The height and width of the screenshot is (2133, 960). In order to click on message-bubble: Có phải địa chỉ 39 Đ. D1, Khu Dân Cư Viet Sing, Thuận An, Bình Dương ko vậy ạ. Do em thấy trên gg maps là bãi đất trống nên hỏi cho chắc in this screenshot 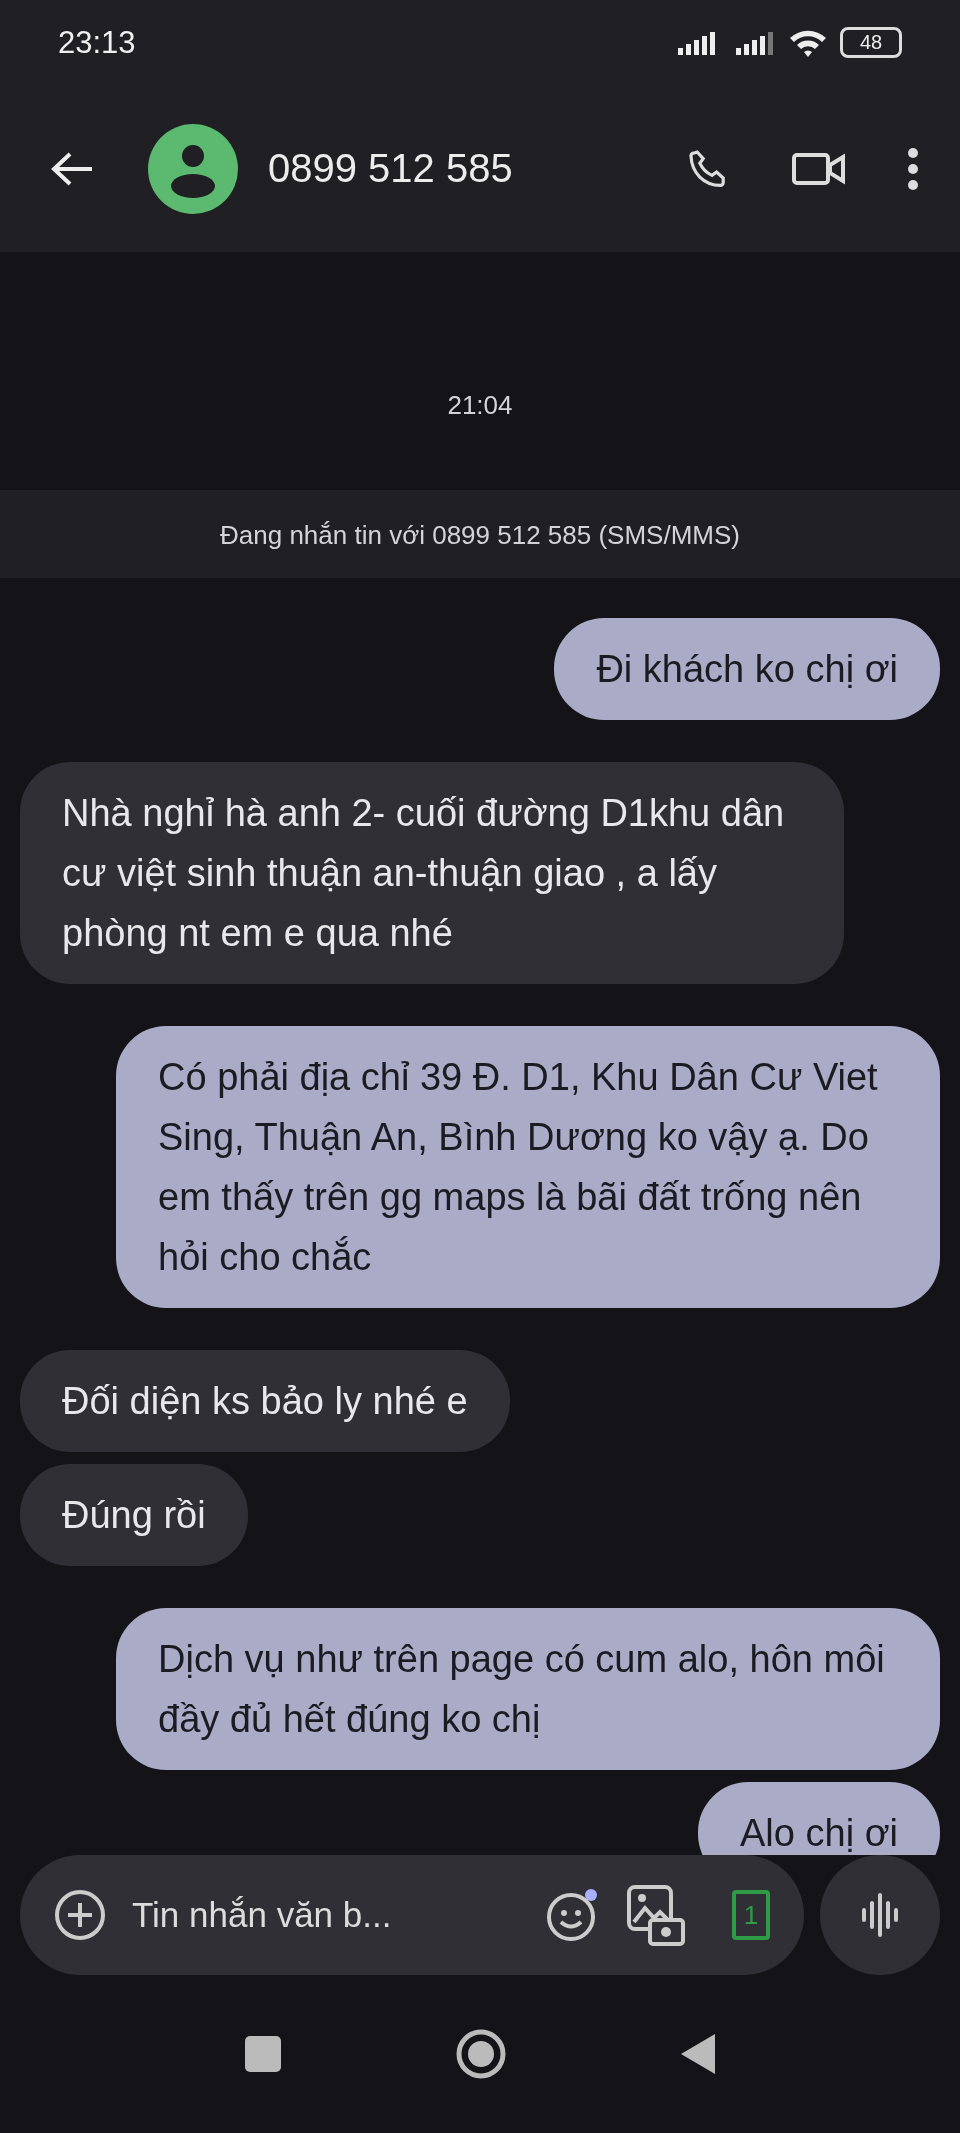, I will do `click(528, 1167)`.